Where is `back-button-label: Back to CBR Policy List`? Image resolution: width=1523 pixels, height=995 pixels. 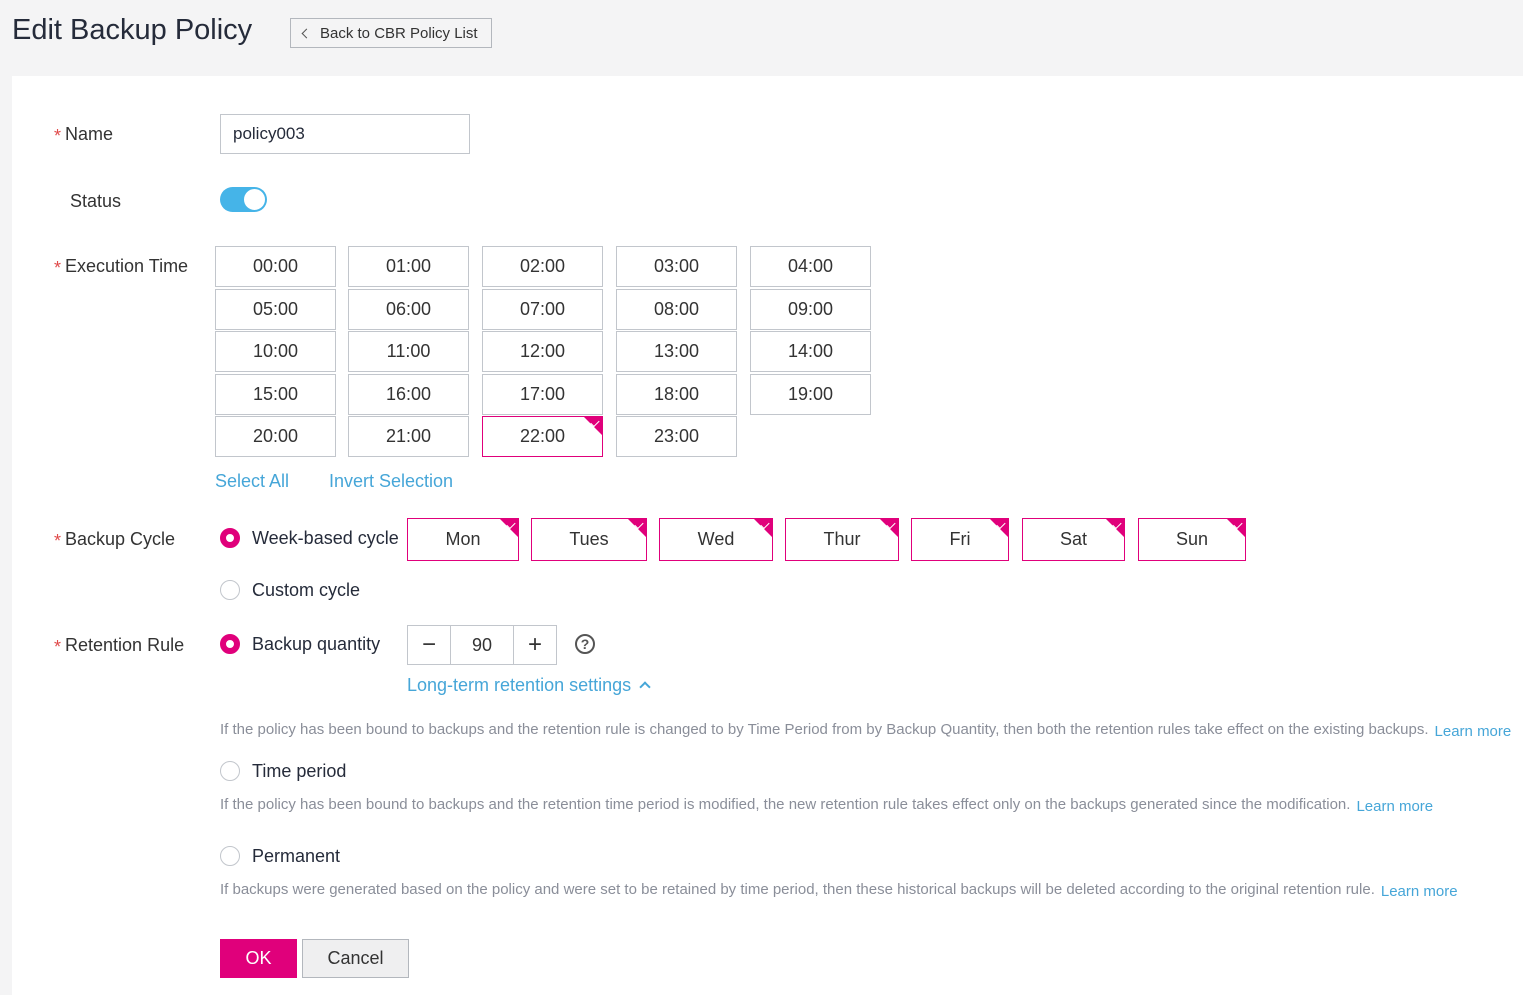
back-button-label: Back to CBR Policy List is located at coordinates (399, 33).